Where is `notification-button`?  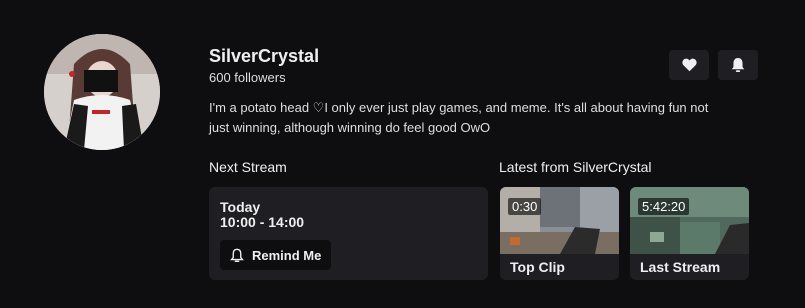 notification-button is located at coordinates (738, 65).